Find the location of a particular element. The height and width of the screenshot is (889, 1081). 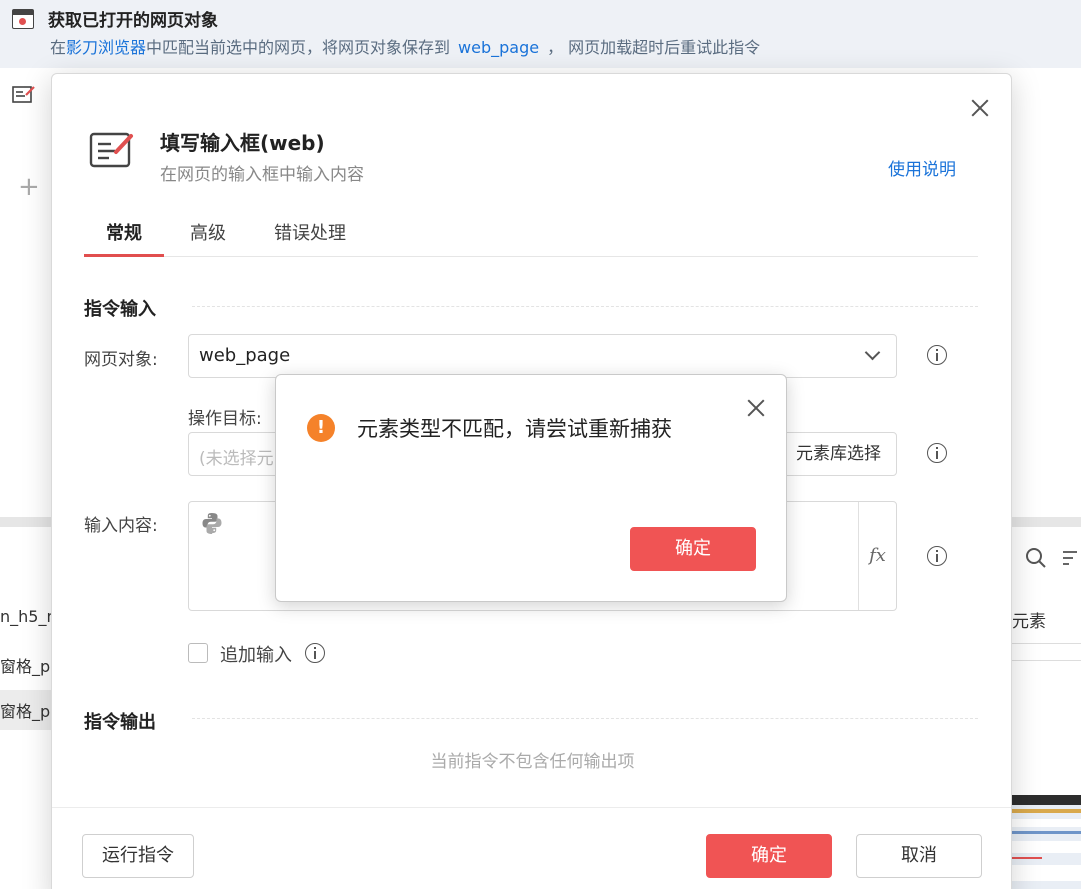

step-desc-prefix: 在 is located at coordinates (58, 47).